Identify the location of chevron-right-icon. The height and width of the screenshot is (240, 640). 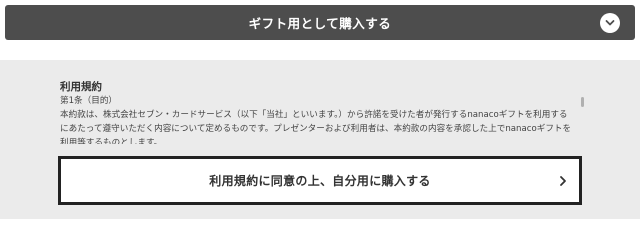
(563, 181).